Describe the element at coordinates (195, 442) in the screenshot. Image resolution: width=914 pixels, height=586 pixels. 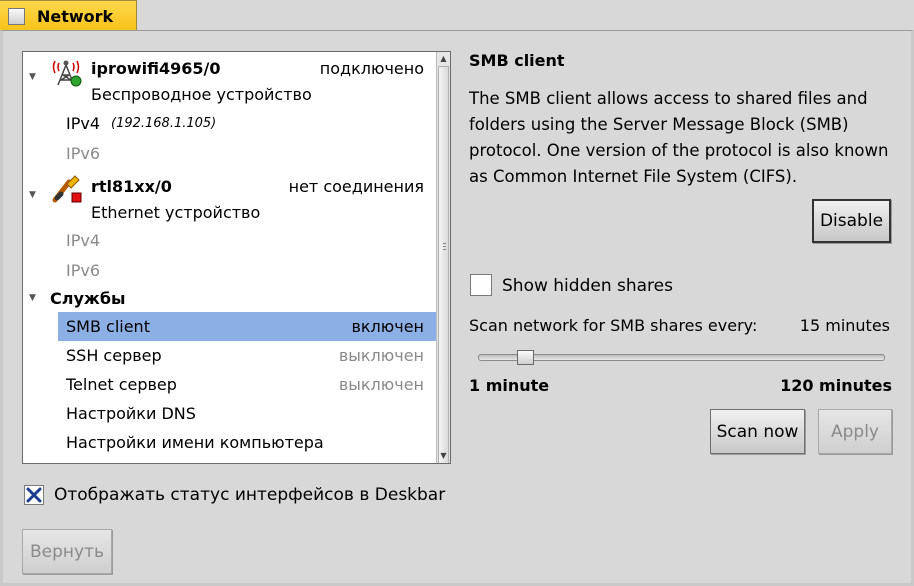
I see `service-label: Настройки имени компьютера` at that location.